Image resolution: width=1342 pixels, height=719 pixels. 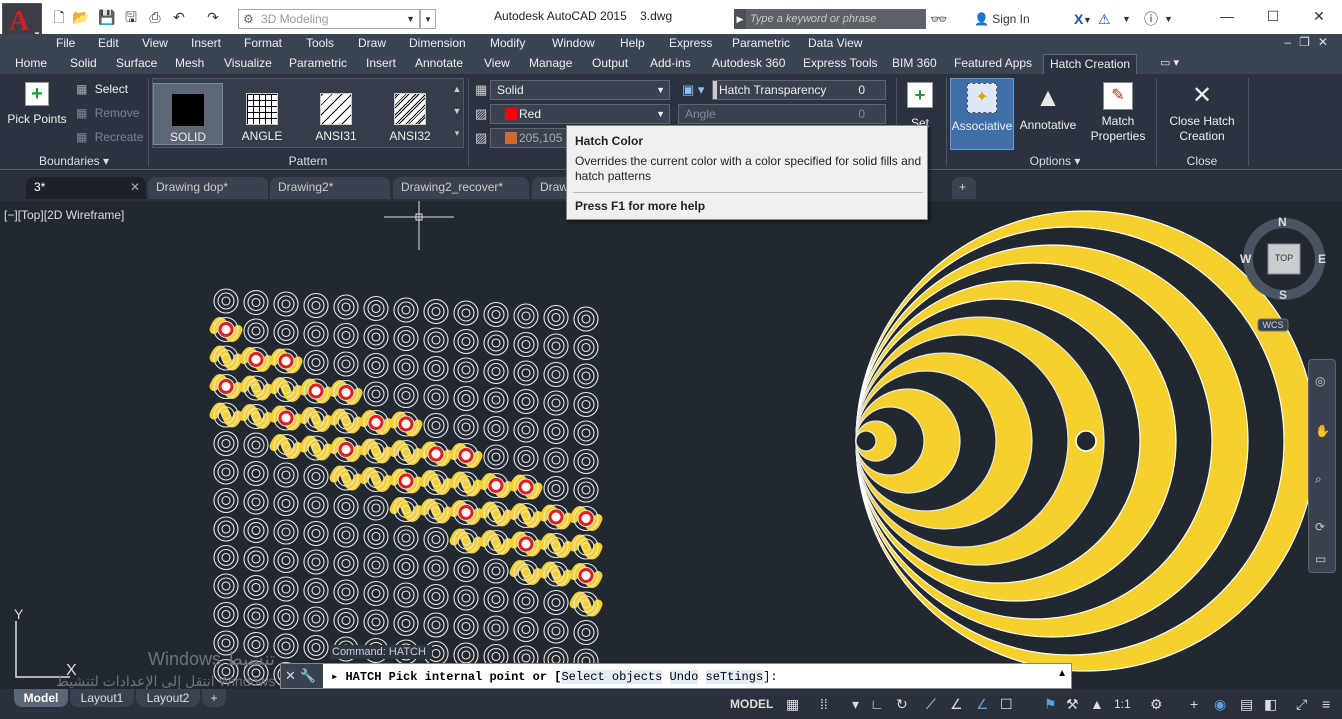 What do you see at coordinates (1270, 704) in the screenshot?
I see `isolate-objects-icon: ◧` at bounding box center [1270, 704].